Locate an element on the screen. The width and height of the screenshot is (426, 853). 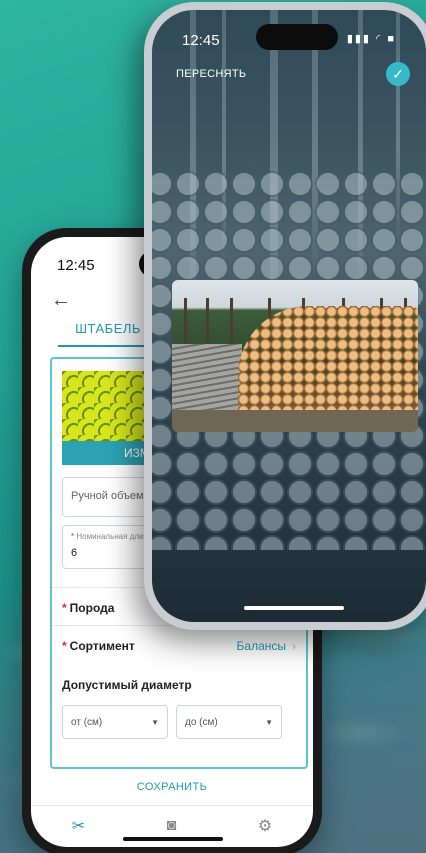
dynamic-island is located at coordinates (297, 37).